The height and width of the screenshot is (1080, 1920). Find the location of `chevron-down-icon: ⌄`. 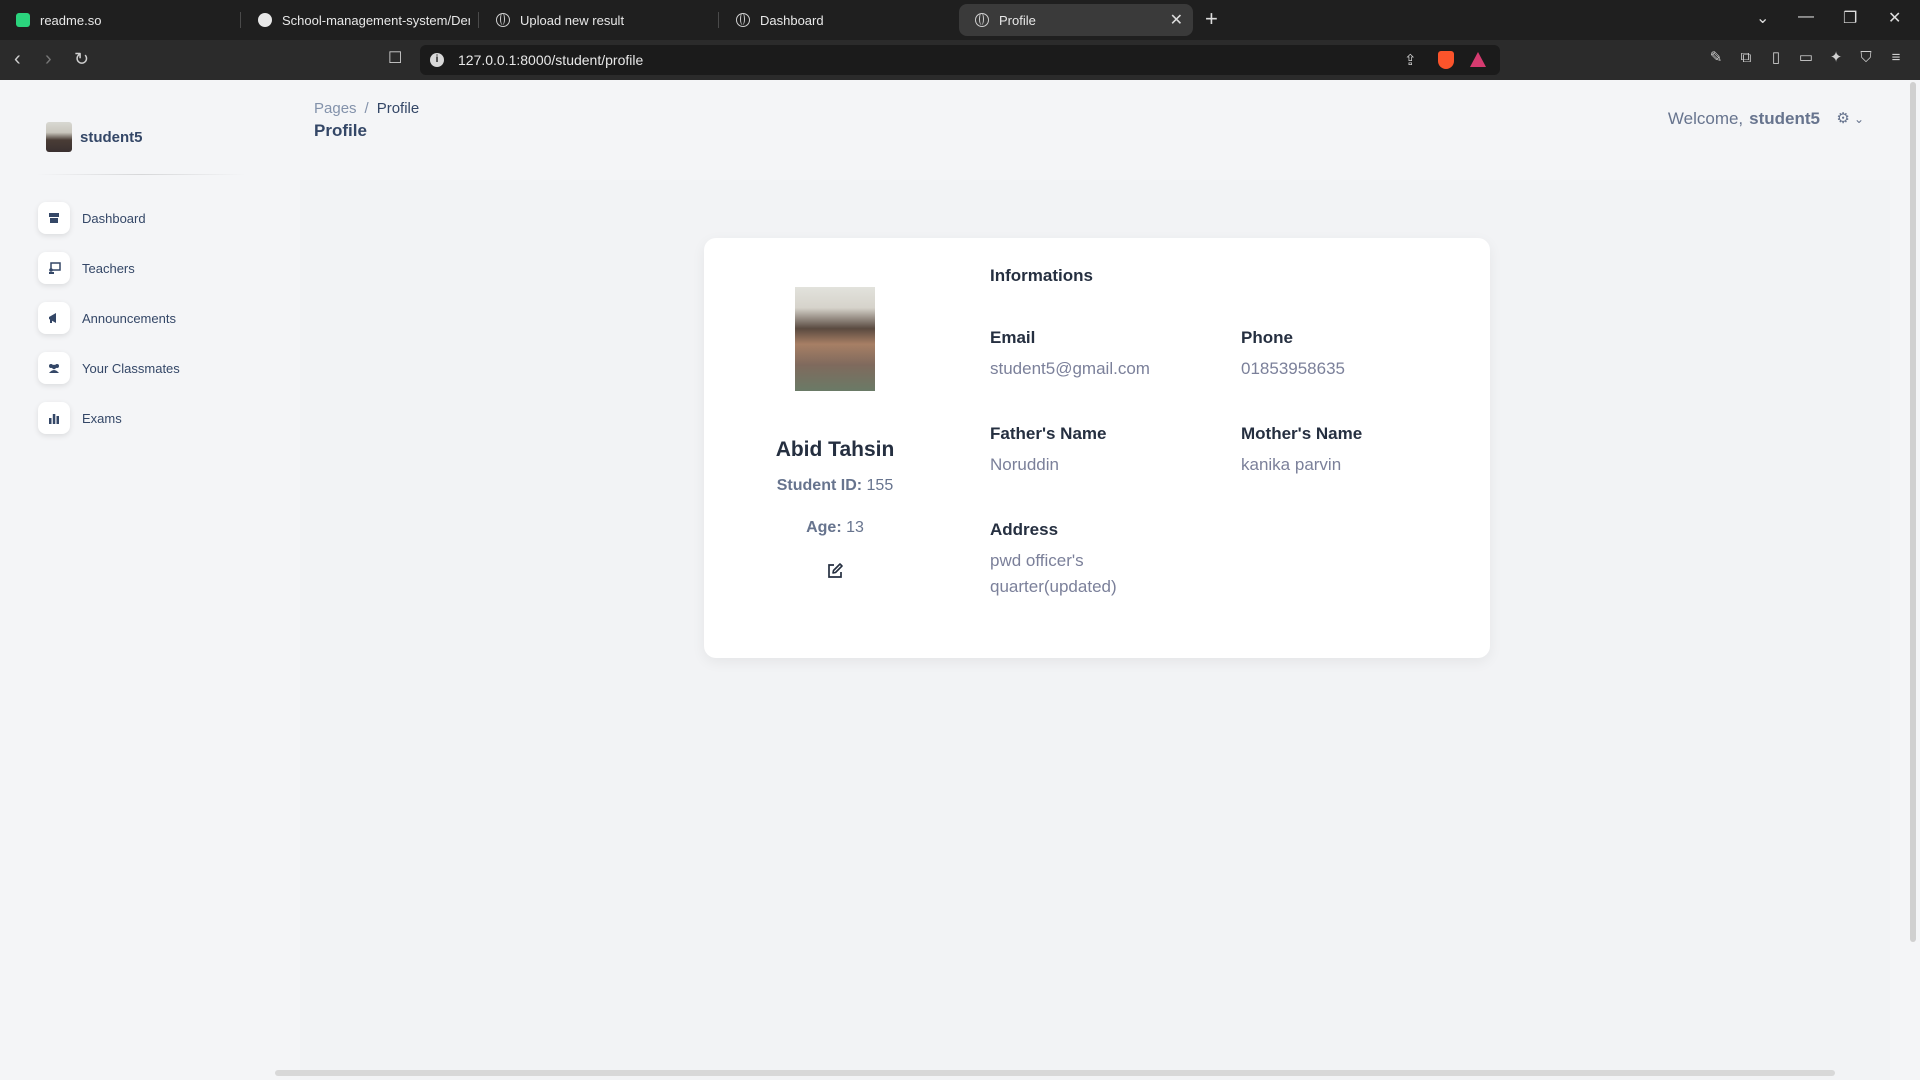

chevron-down-icon: ⌄ is located at coordinates (1858, 119).